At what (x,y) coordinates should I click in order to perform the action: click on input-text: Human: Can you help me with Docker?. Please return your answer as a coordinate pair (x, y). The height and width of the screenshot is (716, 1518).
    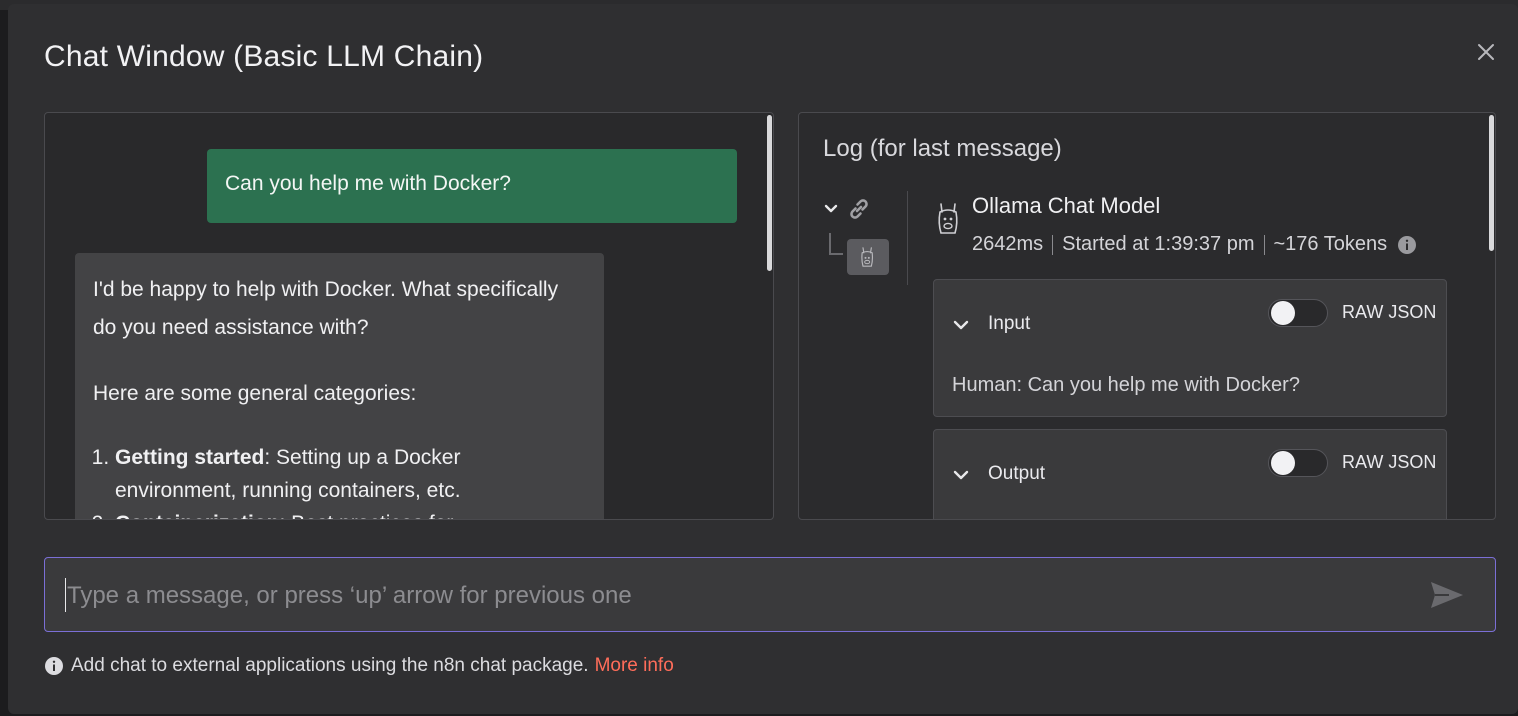
    Looking at the image, I should click on (1126, 385).